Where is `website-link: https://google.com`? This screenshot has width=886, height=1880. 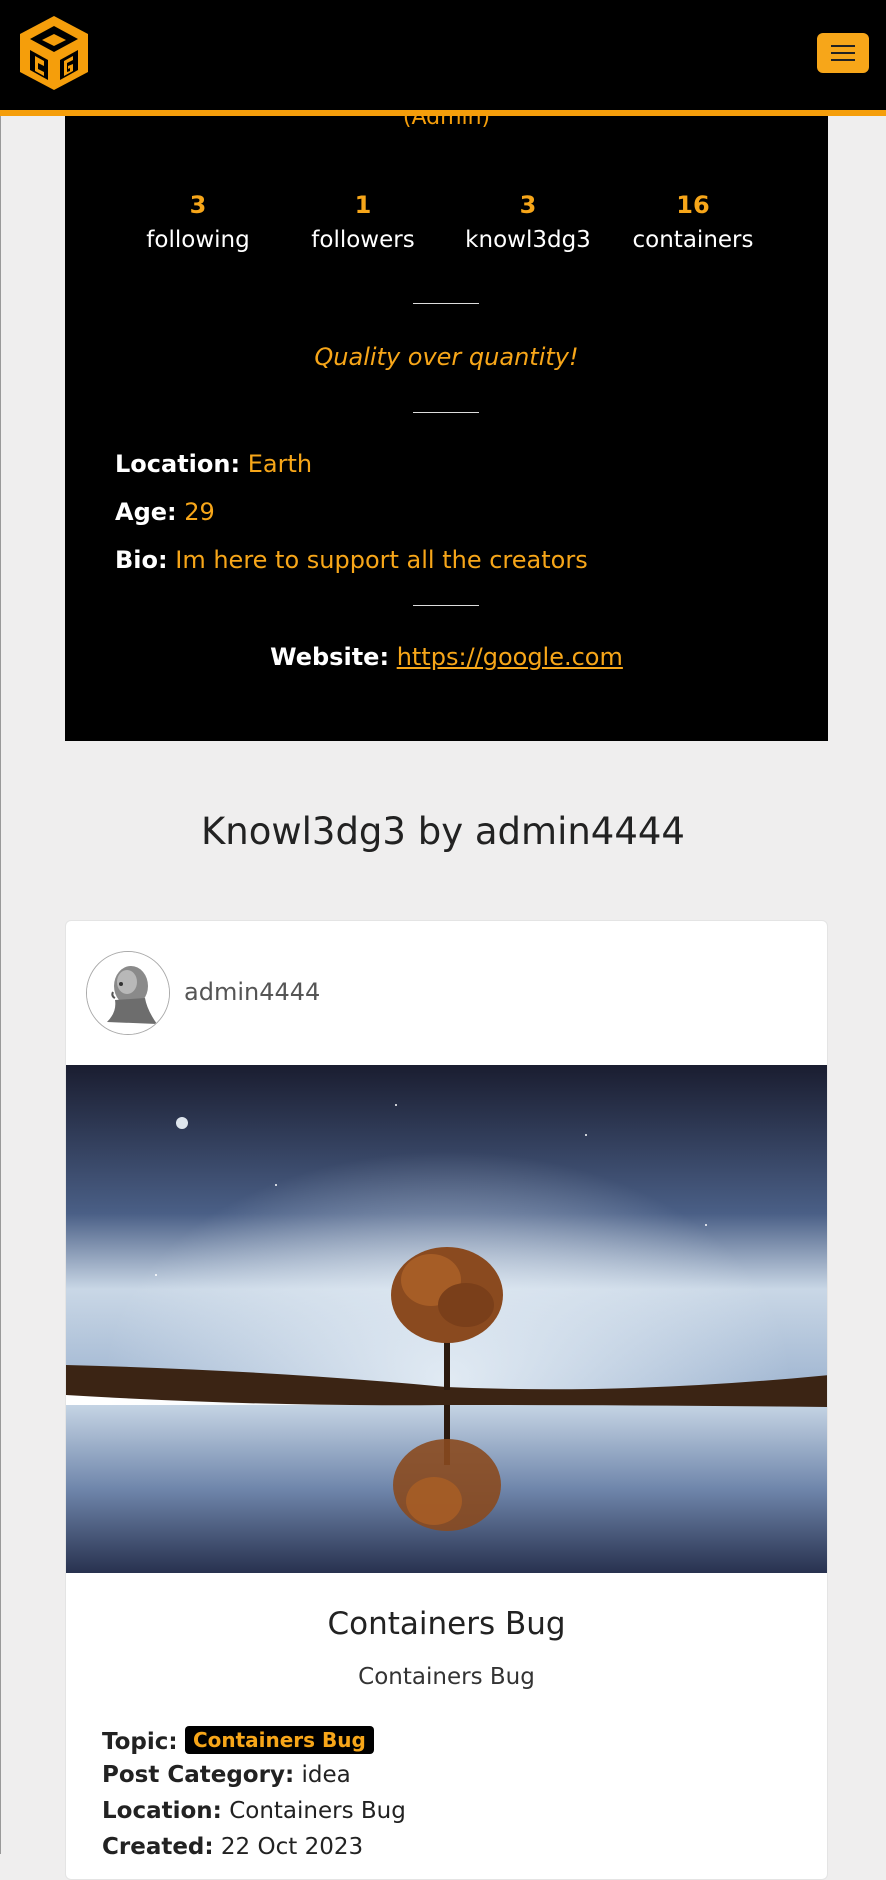
website-link: https://google.com is located at coordinates (510, 657).